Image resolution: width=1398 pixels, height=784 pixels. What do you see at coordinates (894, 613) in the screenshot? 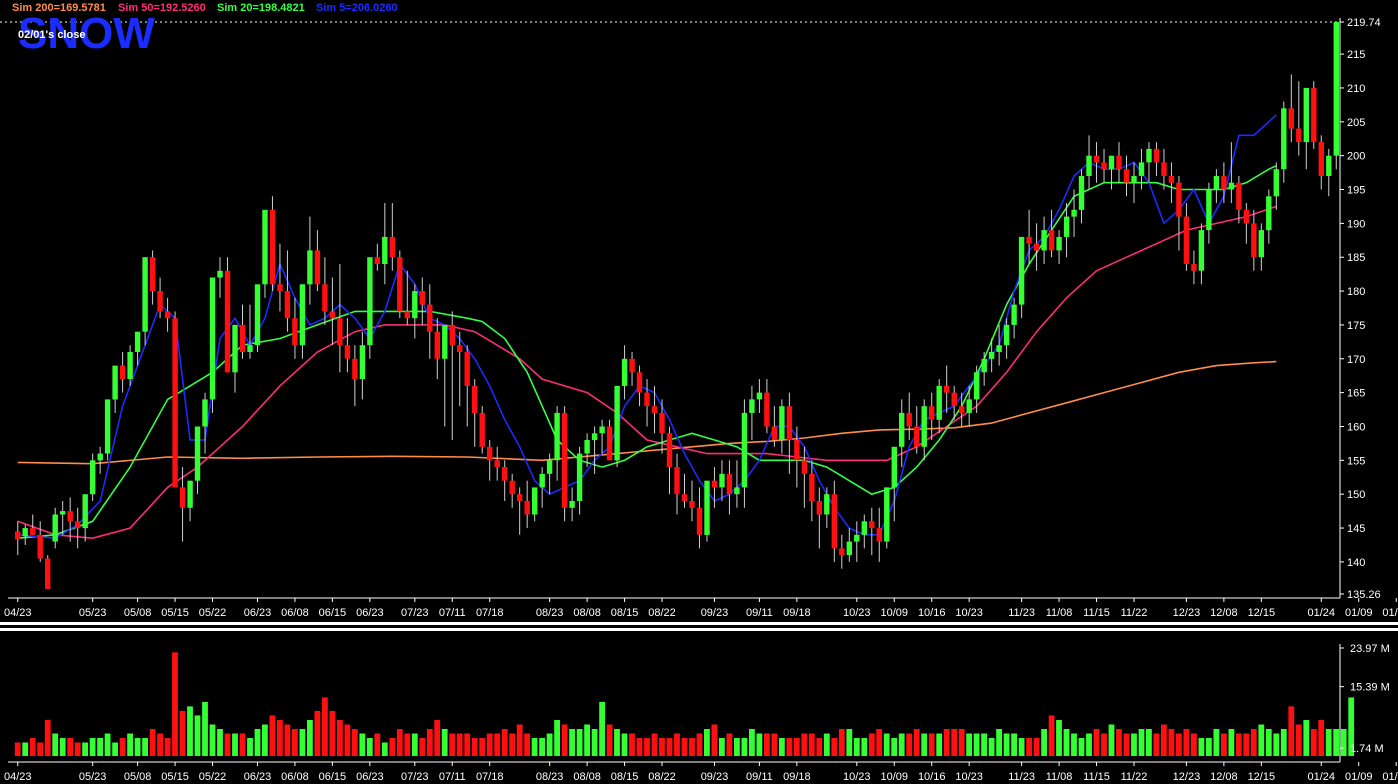
I see `date-tick-label: 10/09` at bounding box center [894, 613].